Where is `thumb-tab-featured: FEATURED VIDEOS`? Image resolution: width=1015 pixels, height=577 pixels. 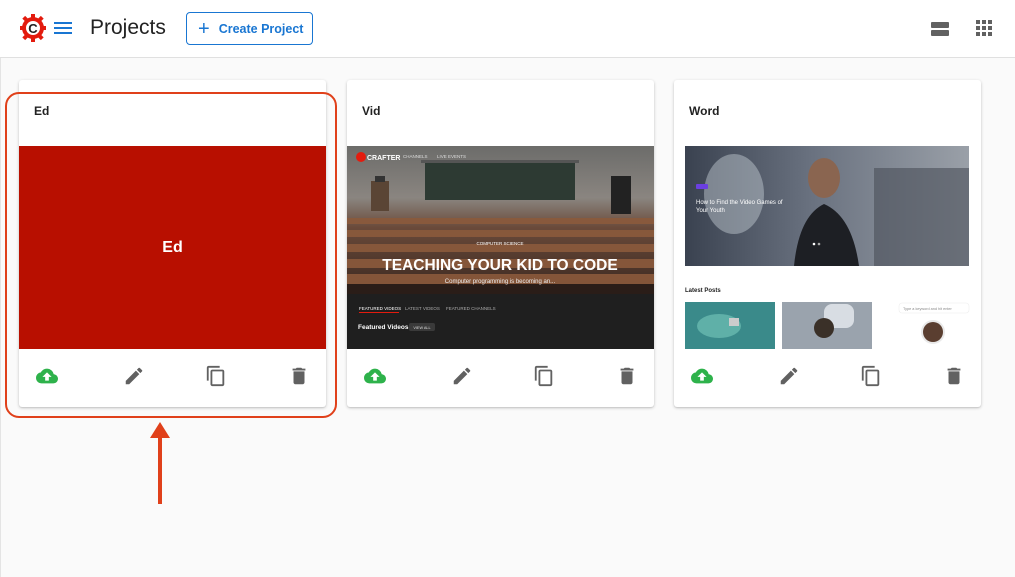
thumb-tab-featured: FEATURED VIDEOS is located at coordinates (380, 308).